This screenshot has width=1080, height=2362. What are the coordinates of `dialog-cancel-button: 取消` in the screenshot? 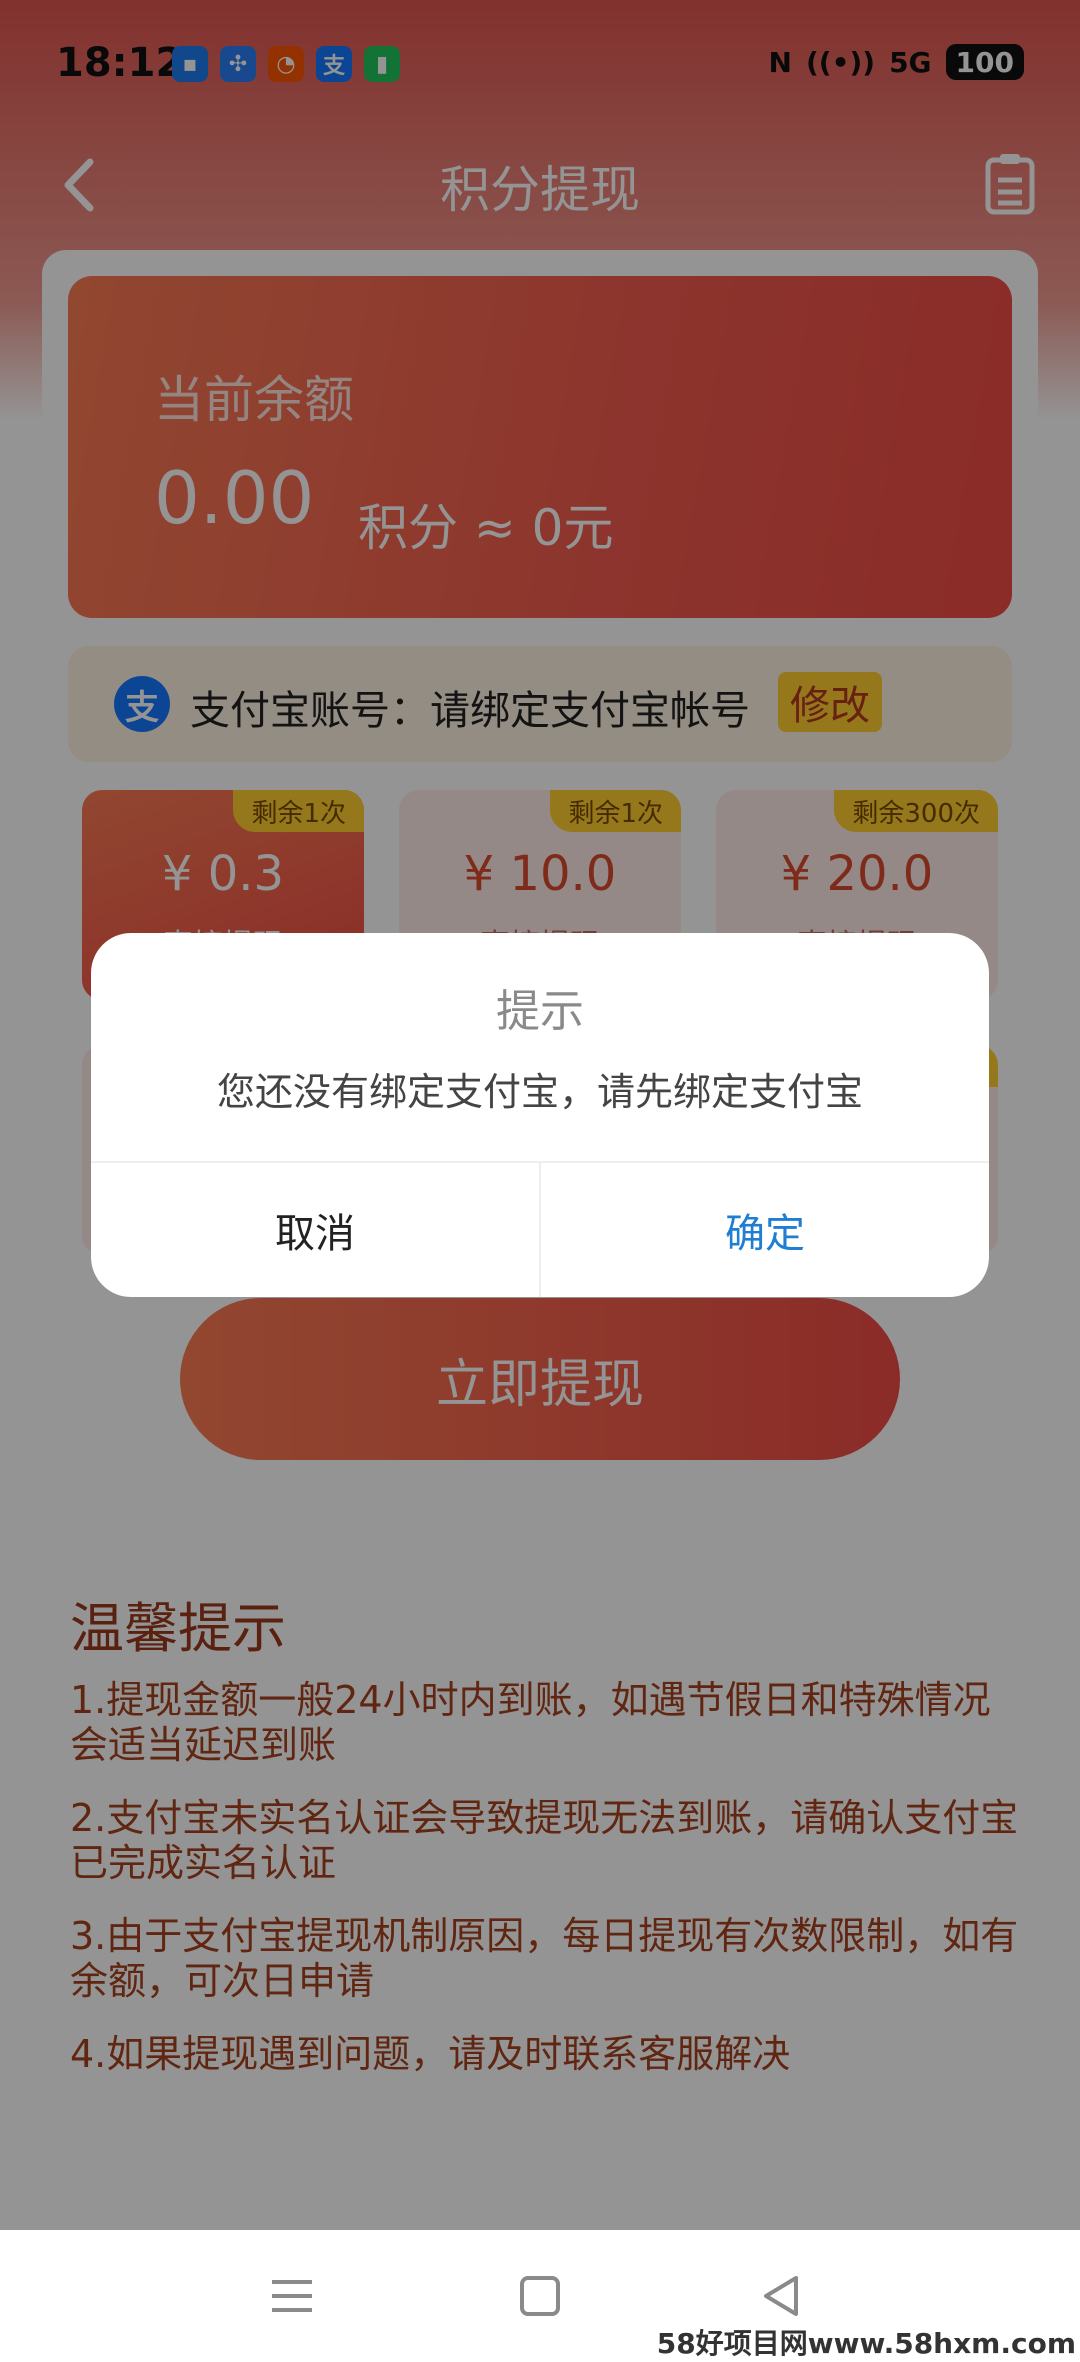 It's located at (315, 1230).